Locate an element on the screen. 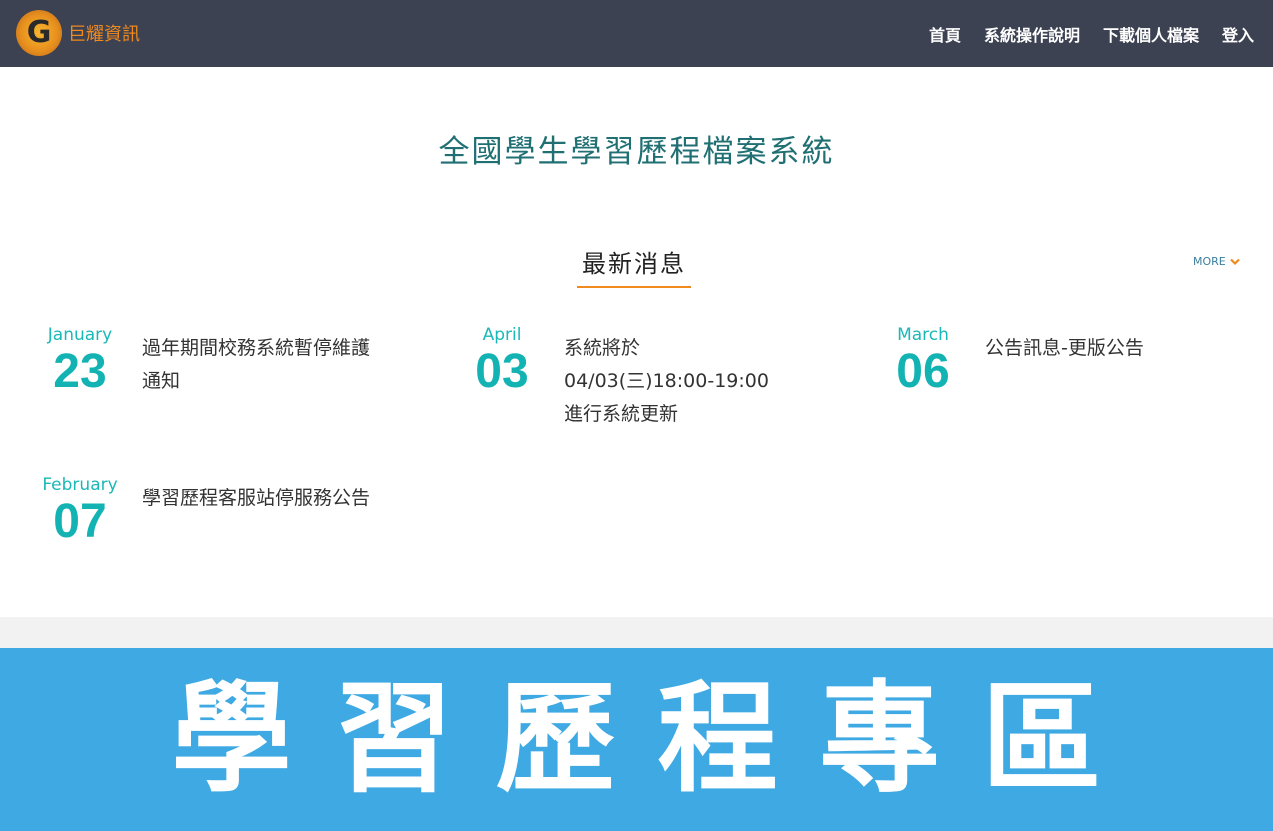  page-title: 全國學生學習歷程檔案系統 is located at coordinates (636, 152).